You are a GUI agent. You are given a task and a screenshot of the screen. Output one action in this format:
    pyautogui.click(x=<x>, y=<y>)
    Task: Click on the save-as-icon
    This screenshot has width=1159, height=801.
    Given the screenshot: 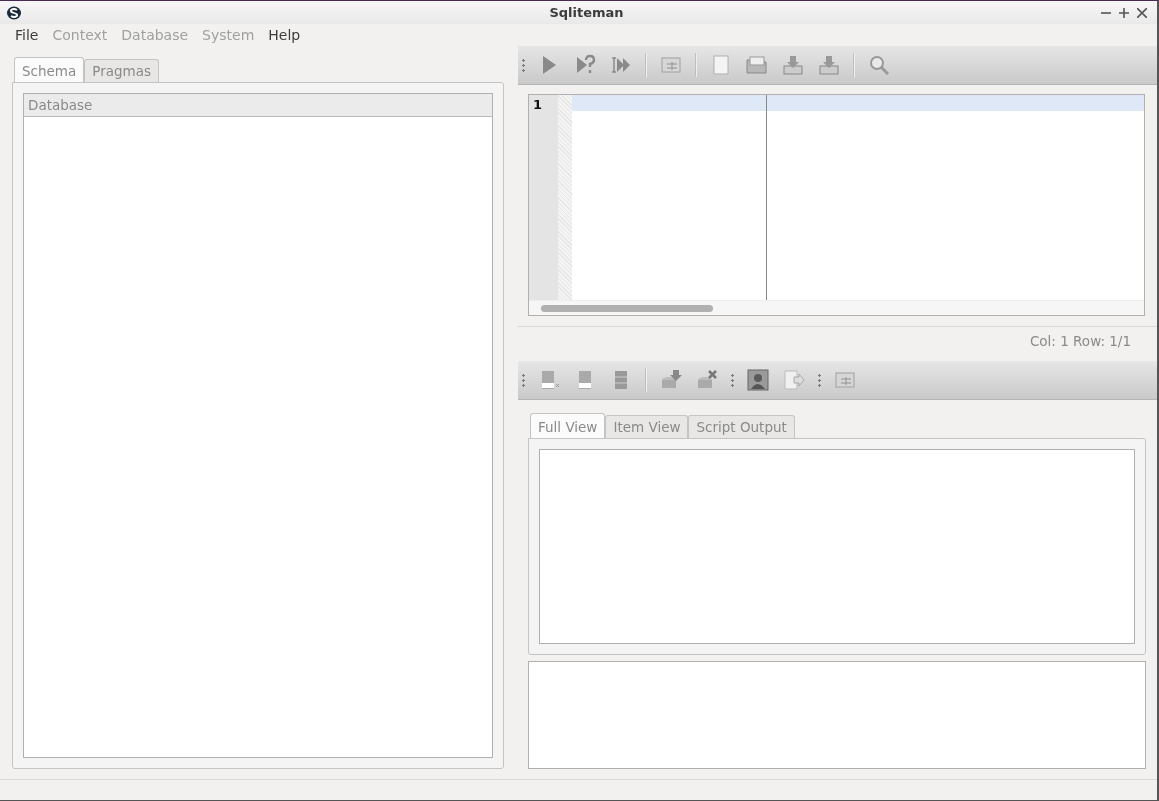 What is the action you would take?
    pyautogui.click(x=829, y=65)
    